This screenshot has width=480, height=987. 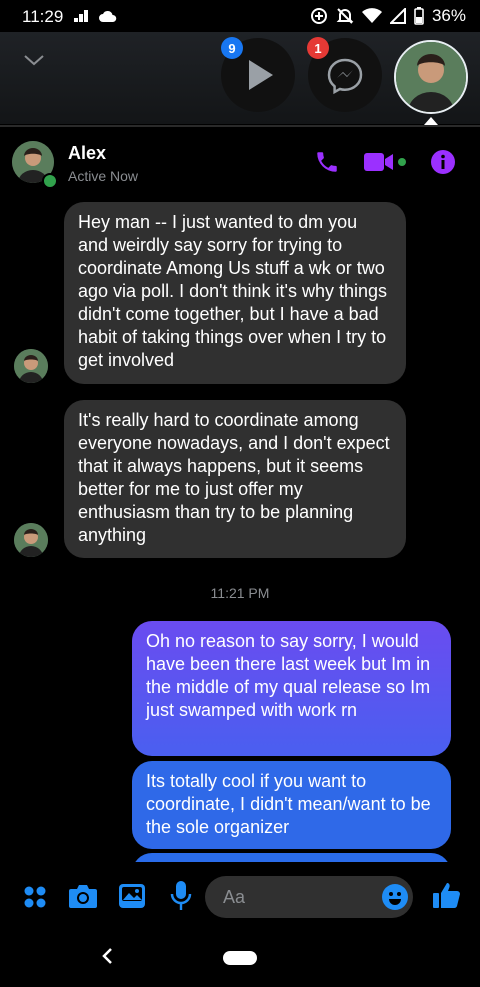 I want to click on cell-signal-icon, so click(x=397, y=16).